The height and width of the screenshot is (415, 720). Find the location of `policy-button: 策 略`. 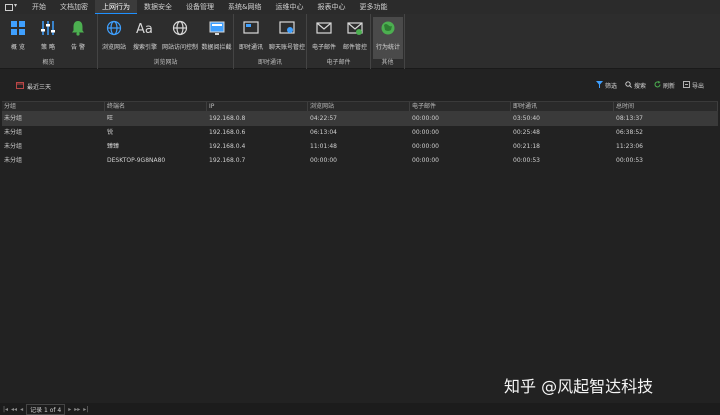

policy-button: 策 略 is located at coordinates (48, 38).